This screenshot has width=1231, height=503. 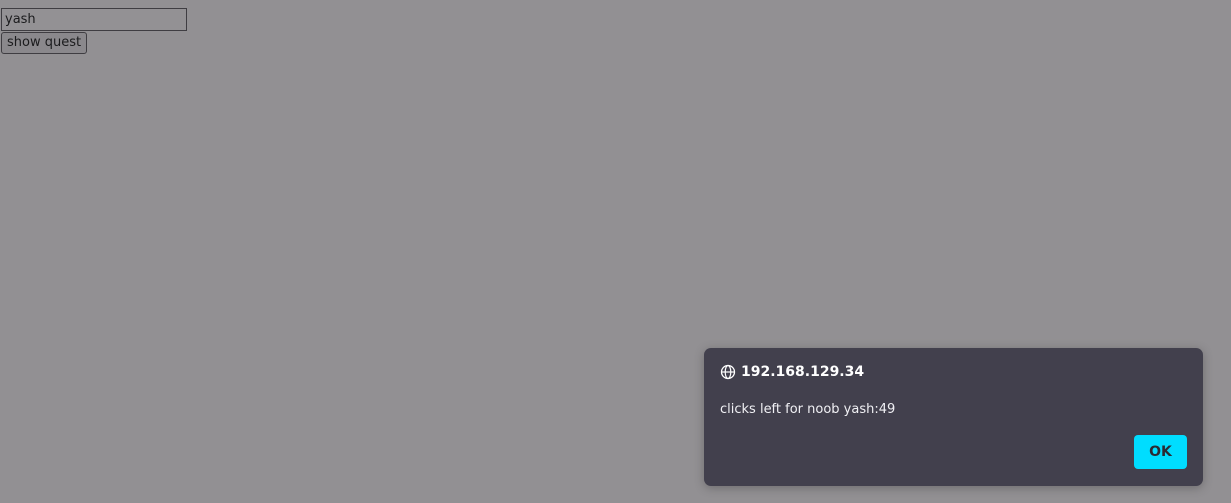 I want to click on dialog-origin: 192.168.129.34, so click(x=803, y=372).